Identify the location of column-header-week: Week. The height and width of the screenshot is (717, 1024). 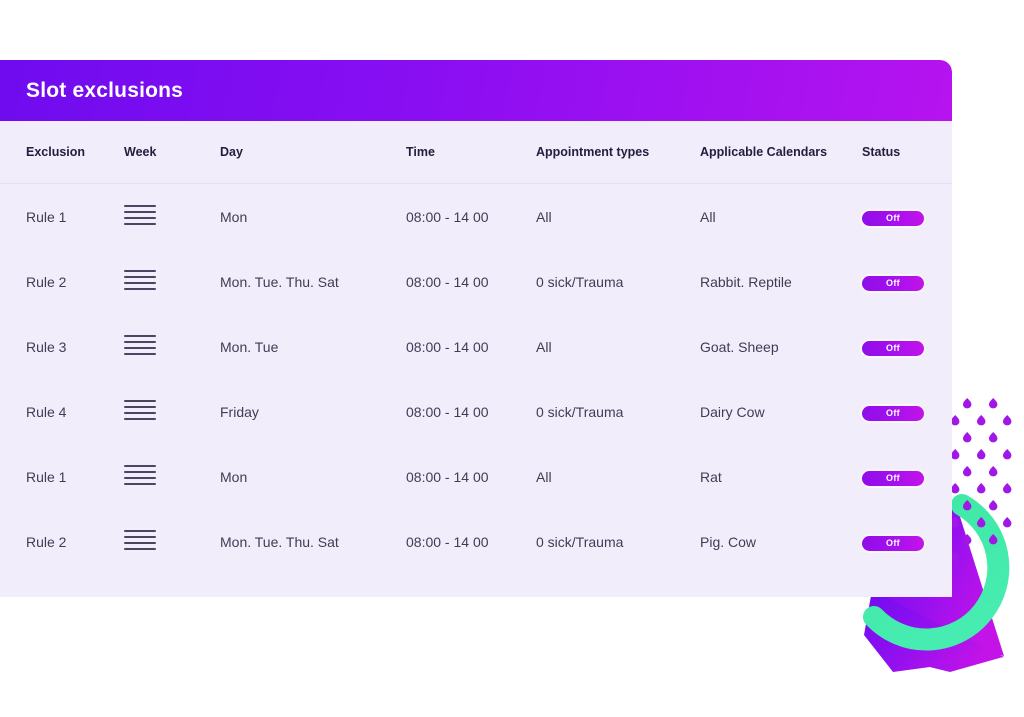
(172, 152).